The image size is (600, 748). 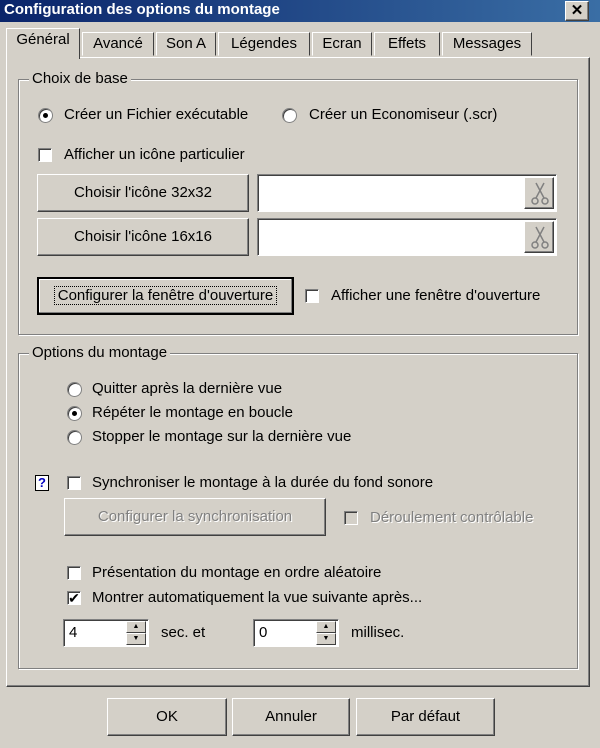 What do you see at coordinates (403, 114) in the screenshot?
I see `radio-economiseur-label: Créer un Economiseur (.scr)` at bounding box center [403, 114].